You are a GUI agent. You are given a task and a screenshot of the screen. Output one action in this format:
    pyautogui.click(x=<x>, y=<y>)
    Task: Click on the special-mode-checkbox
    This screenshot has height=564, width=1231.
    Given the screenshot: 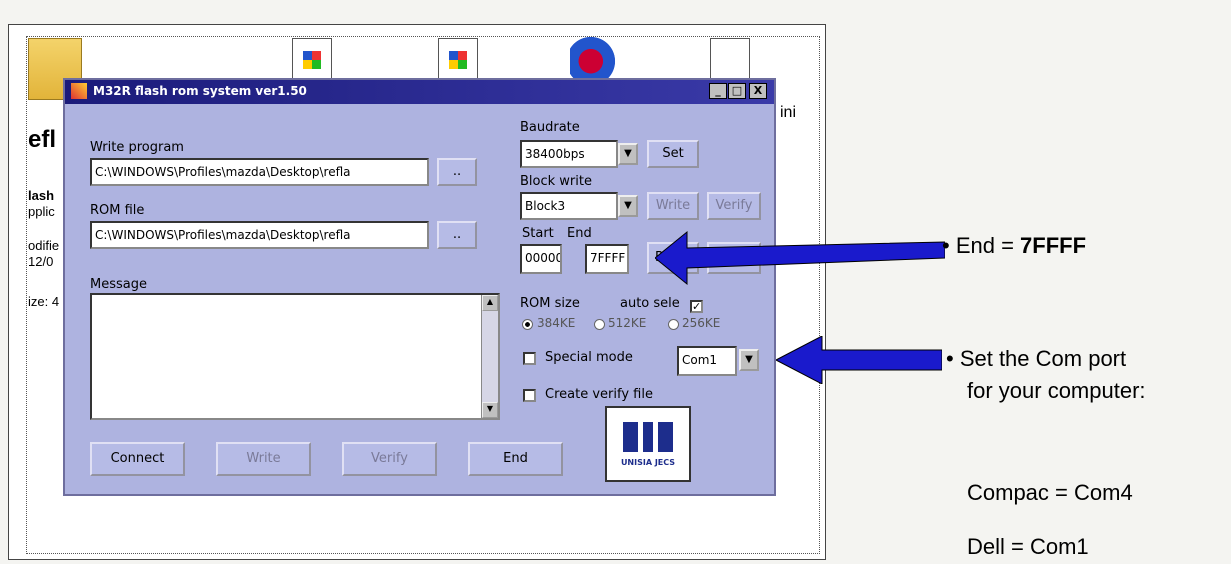 What is the action you would take?
    pyautogui.click(x=529, y=358)
    